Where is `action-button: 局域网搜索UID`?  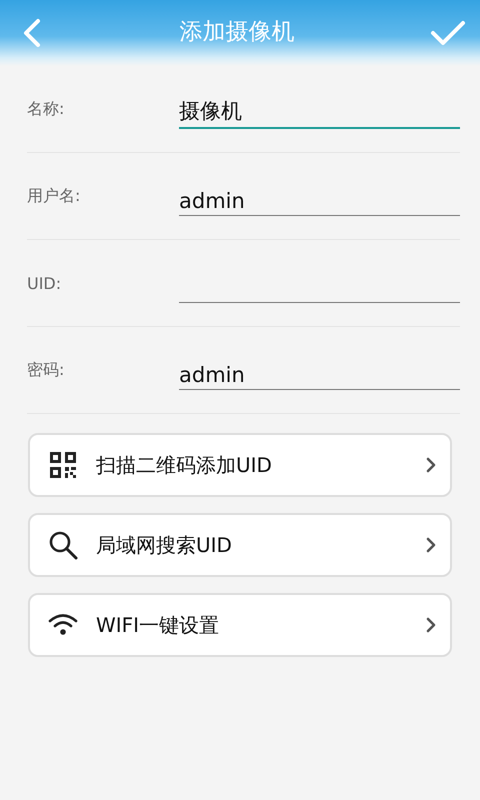 action-button: 局域网搜索UID is located at coordinates (240, 545).